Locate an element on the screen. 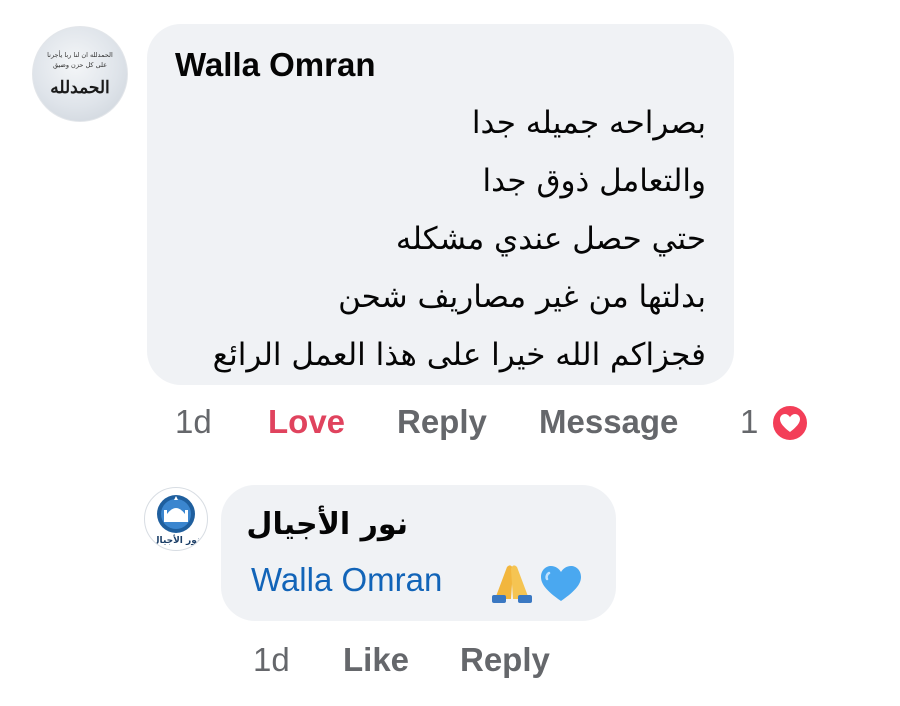 The width and height of the screenshot is (900, 706). comment-actions: 1d Love Reply Message 1 is located at coordinates (450, 422).